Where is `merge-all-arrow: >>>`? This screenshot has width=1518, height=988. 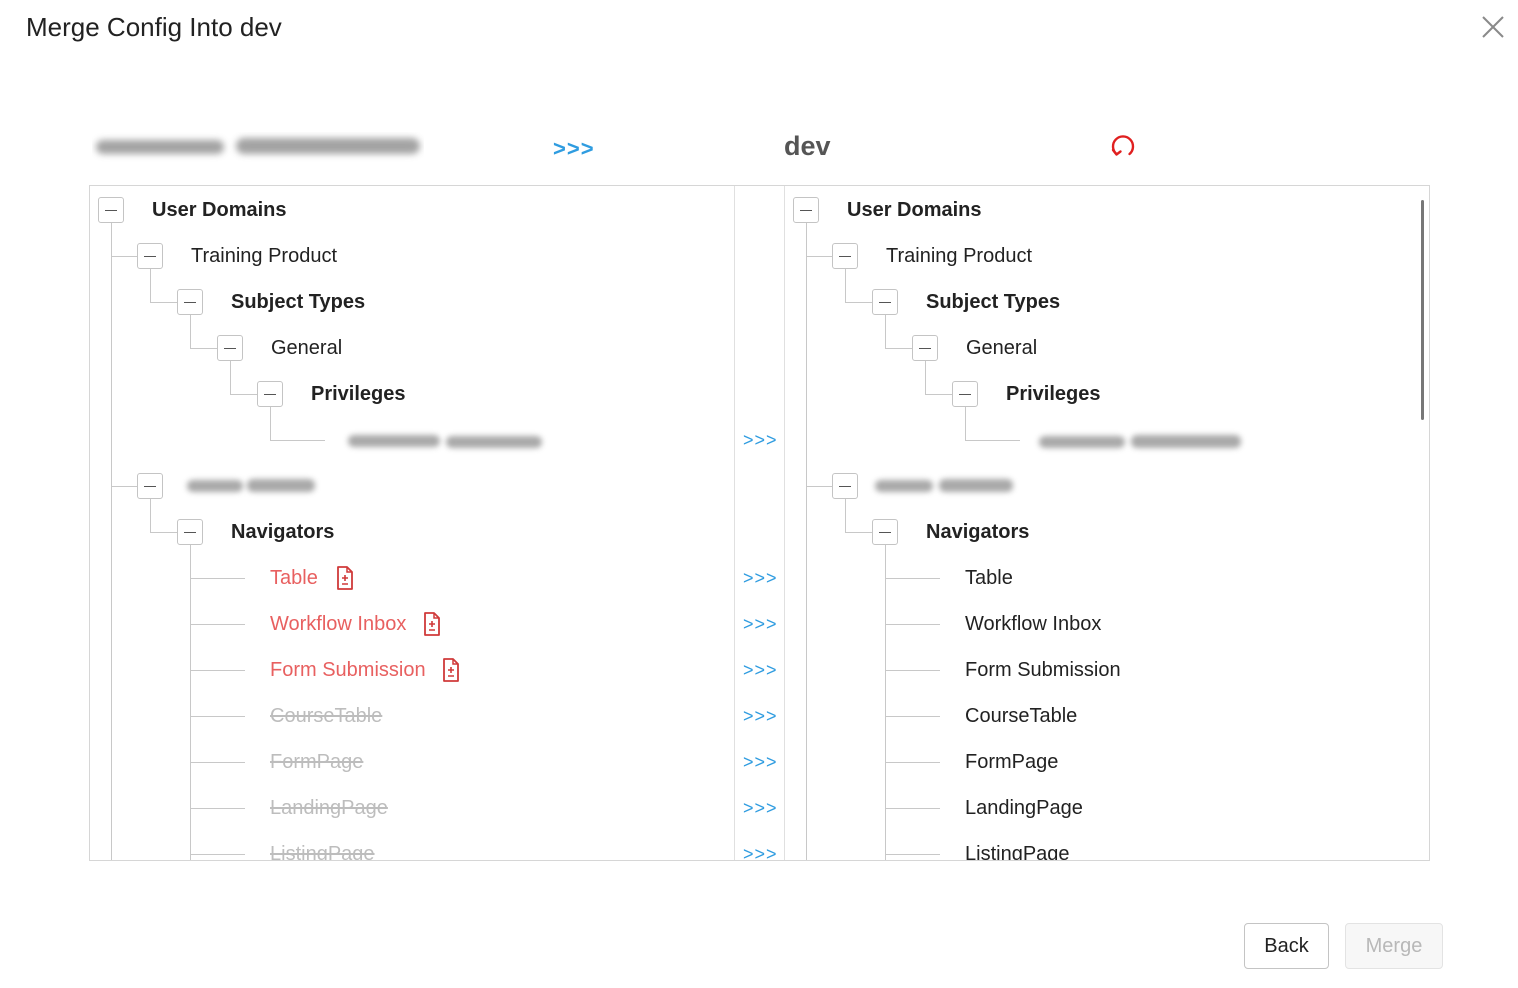 merge-all-arrow: >>> is located at coordinates (574, 149).